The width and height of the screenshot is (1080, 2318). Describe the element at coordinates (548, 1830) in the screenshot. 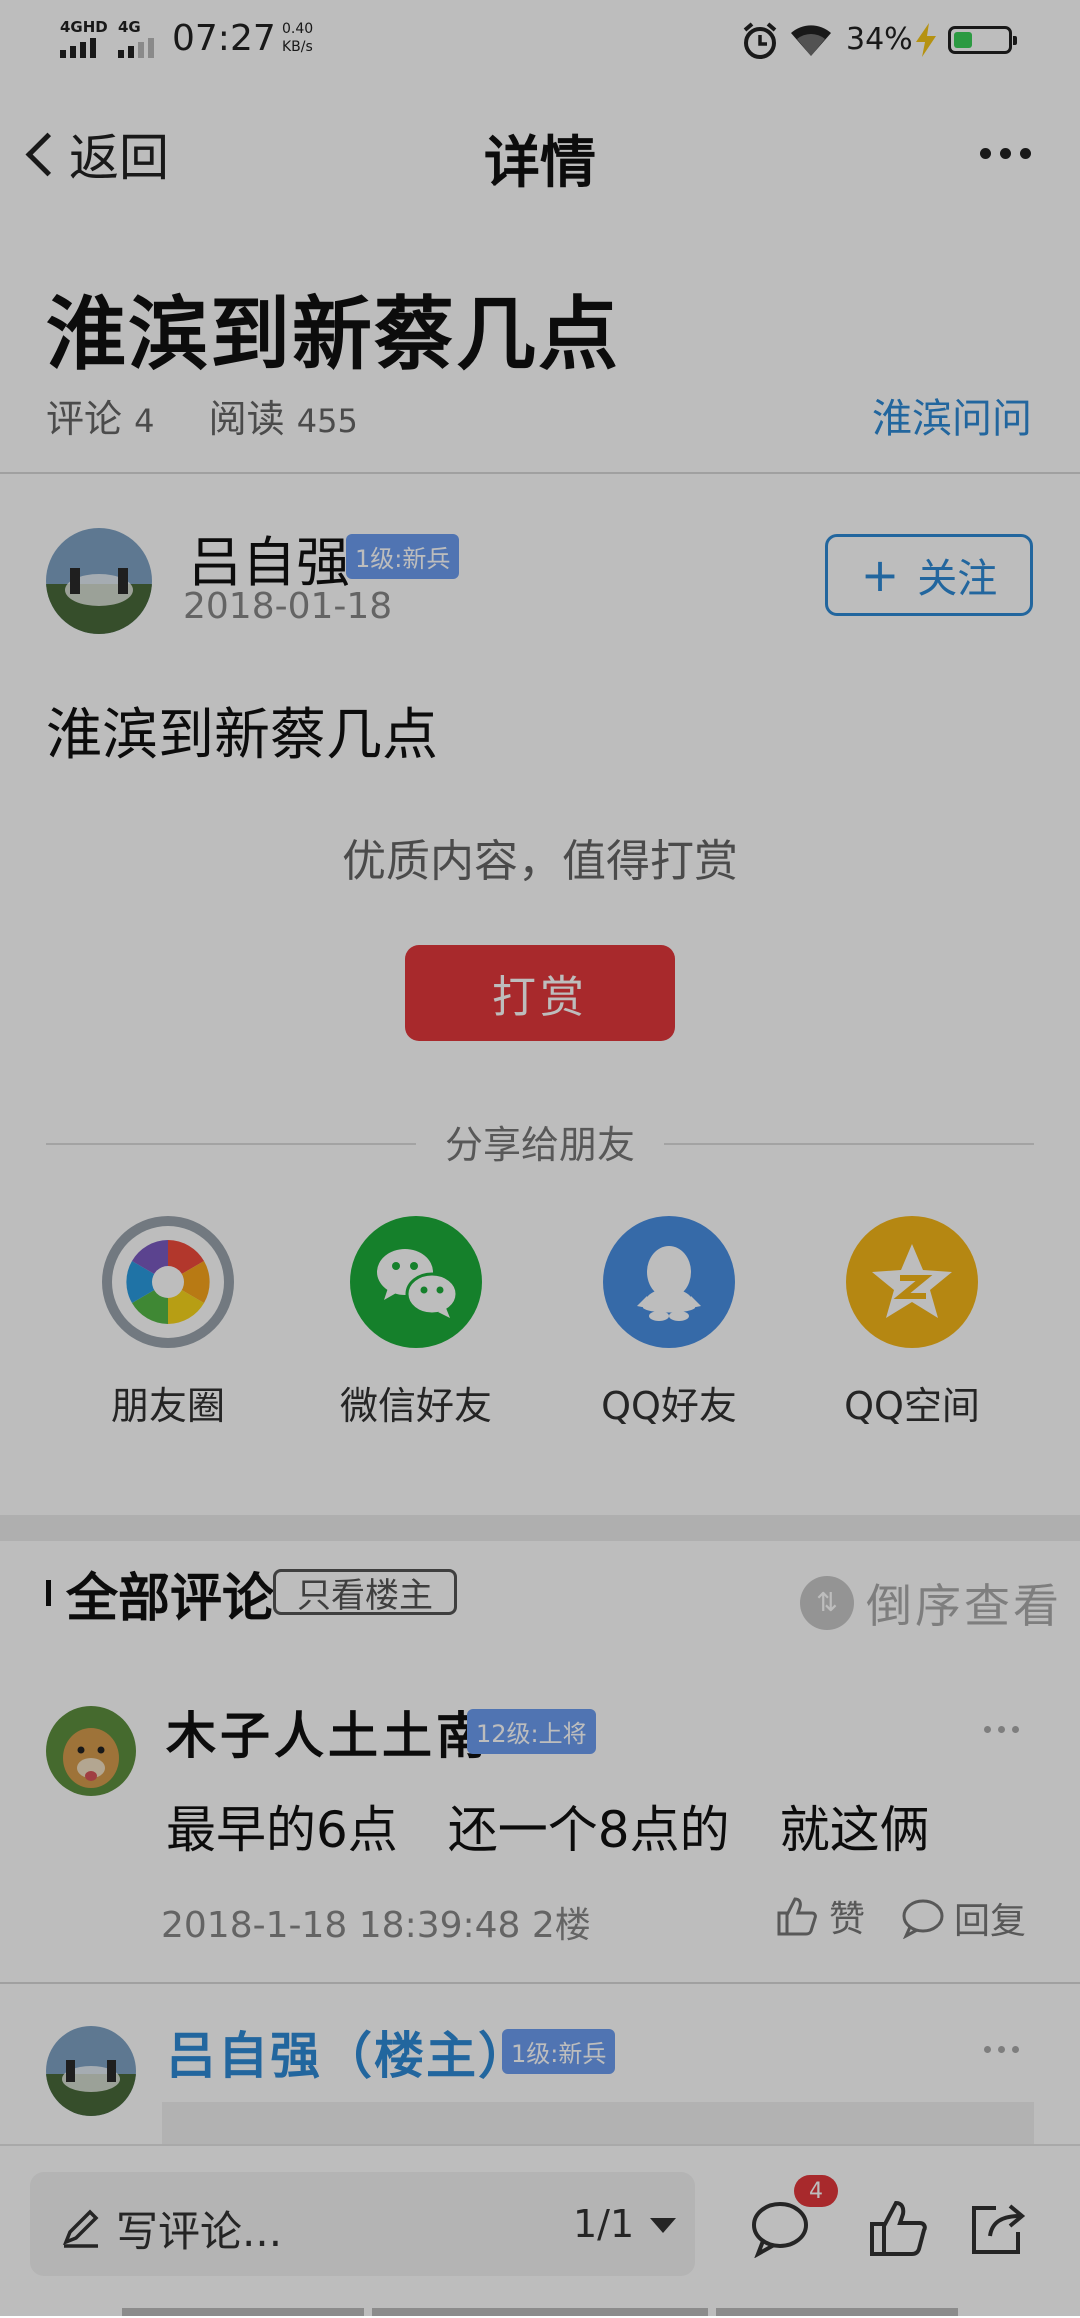

I see `comment-text: 最早的6点 还一个8点的 就这俩` at that location.